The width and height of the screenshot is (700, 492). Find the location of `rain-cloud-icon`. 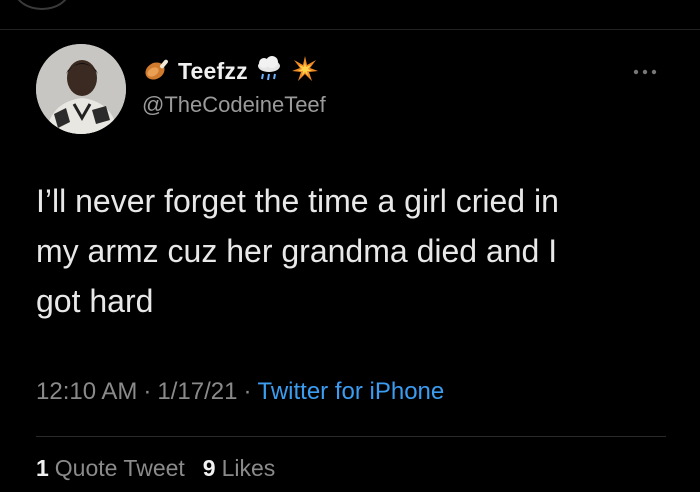

rain-cloud-icon is located at coordinates (269, 71).